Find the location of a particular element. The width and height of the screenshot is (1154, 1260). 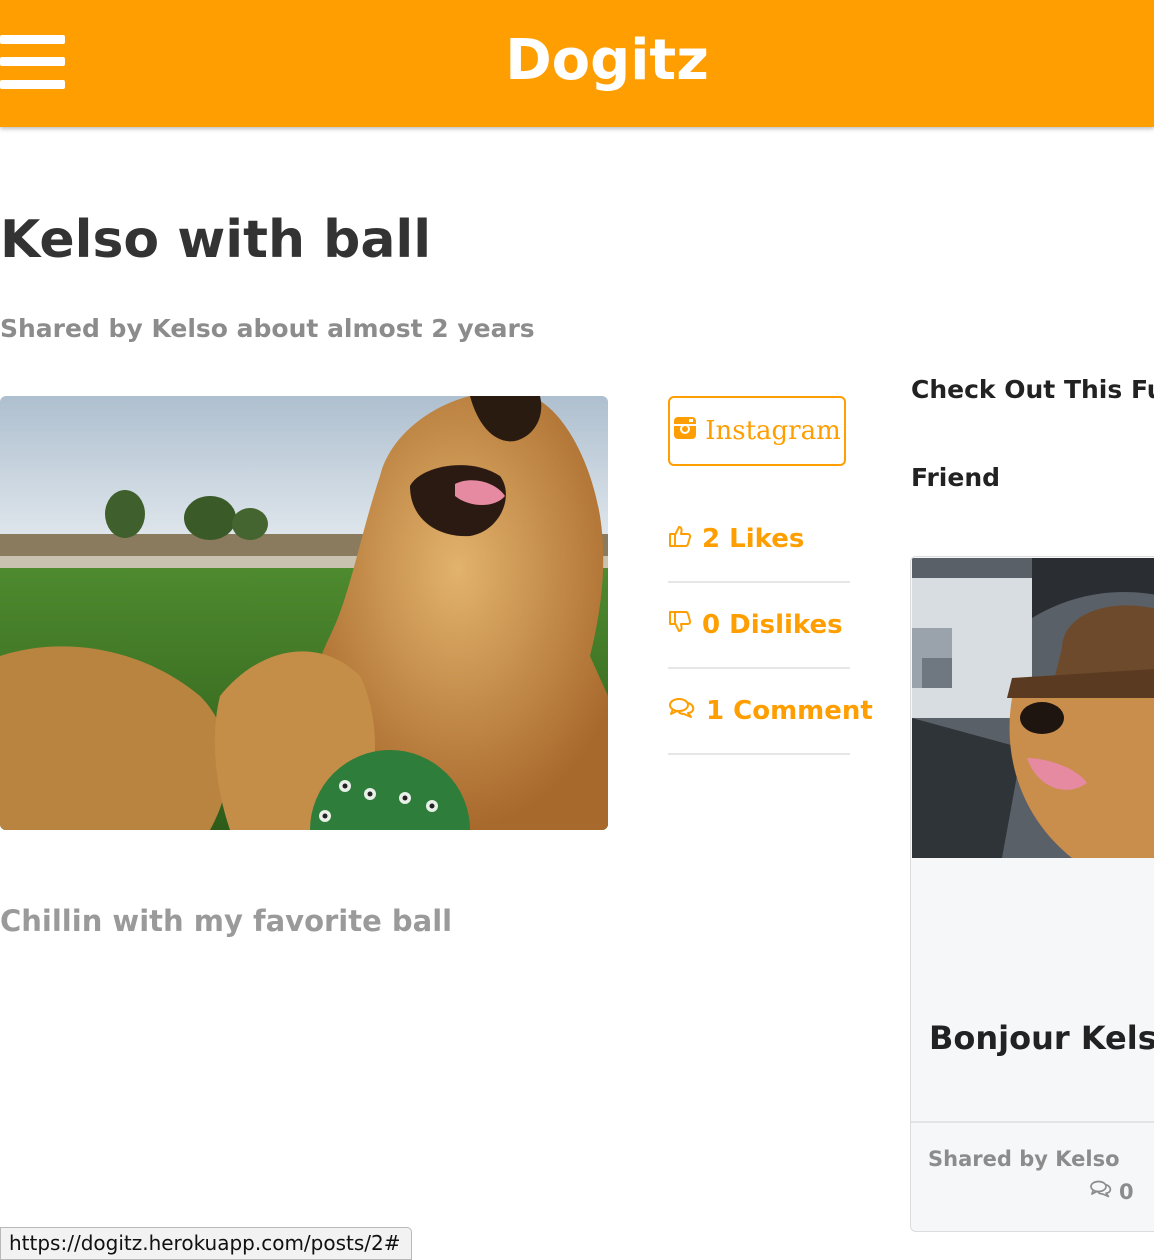

related-post-title: Bonjour Kelso is located at coordinates (1041, 1038).